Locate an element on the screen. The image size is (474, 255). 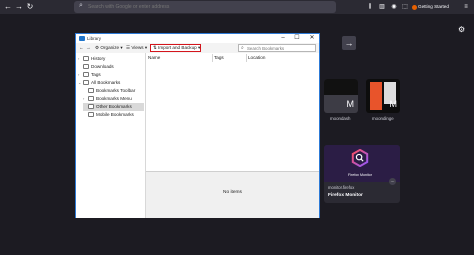
tree-label: Other Bookmarks is located at coordinates (114, 106).